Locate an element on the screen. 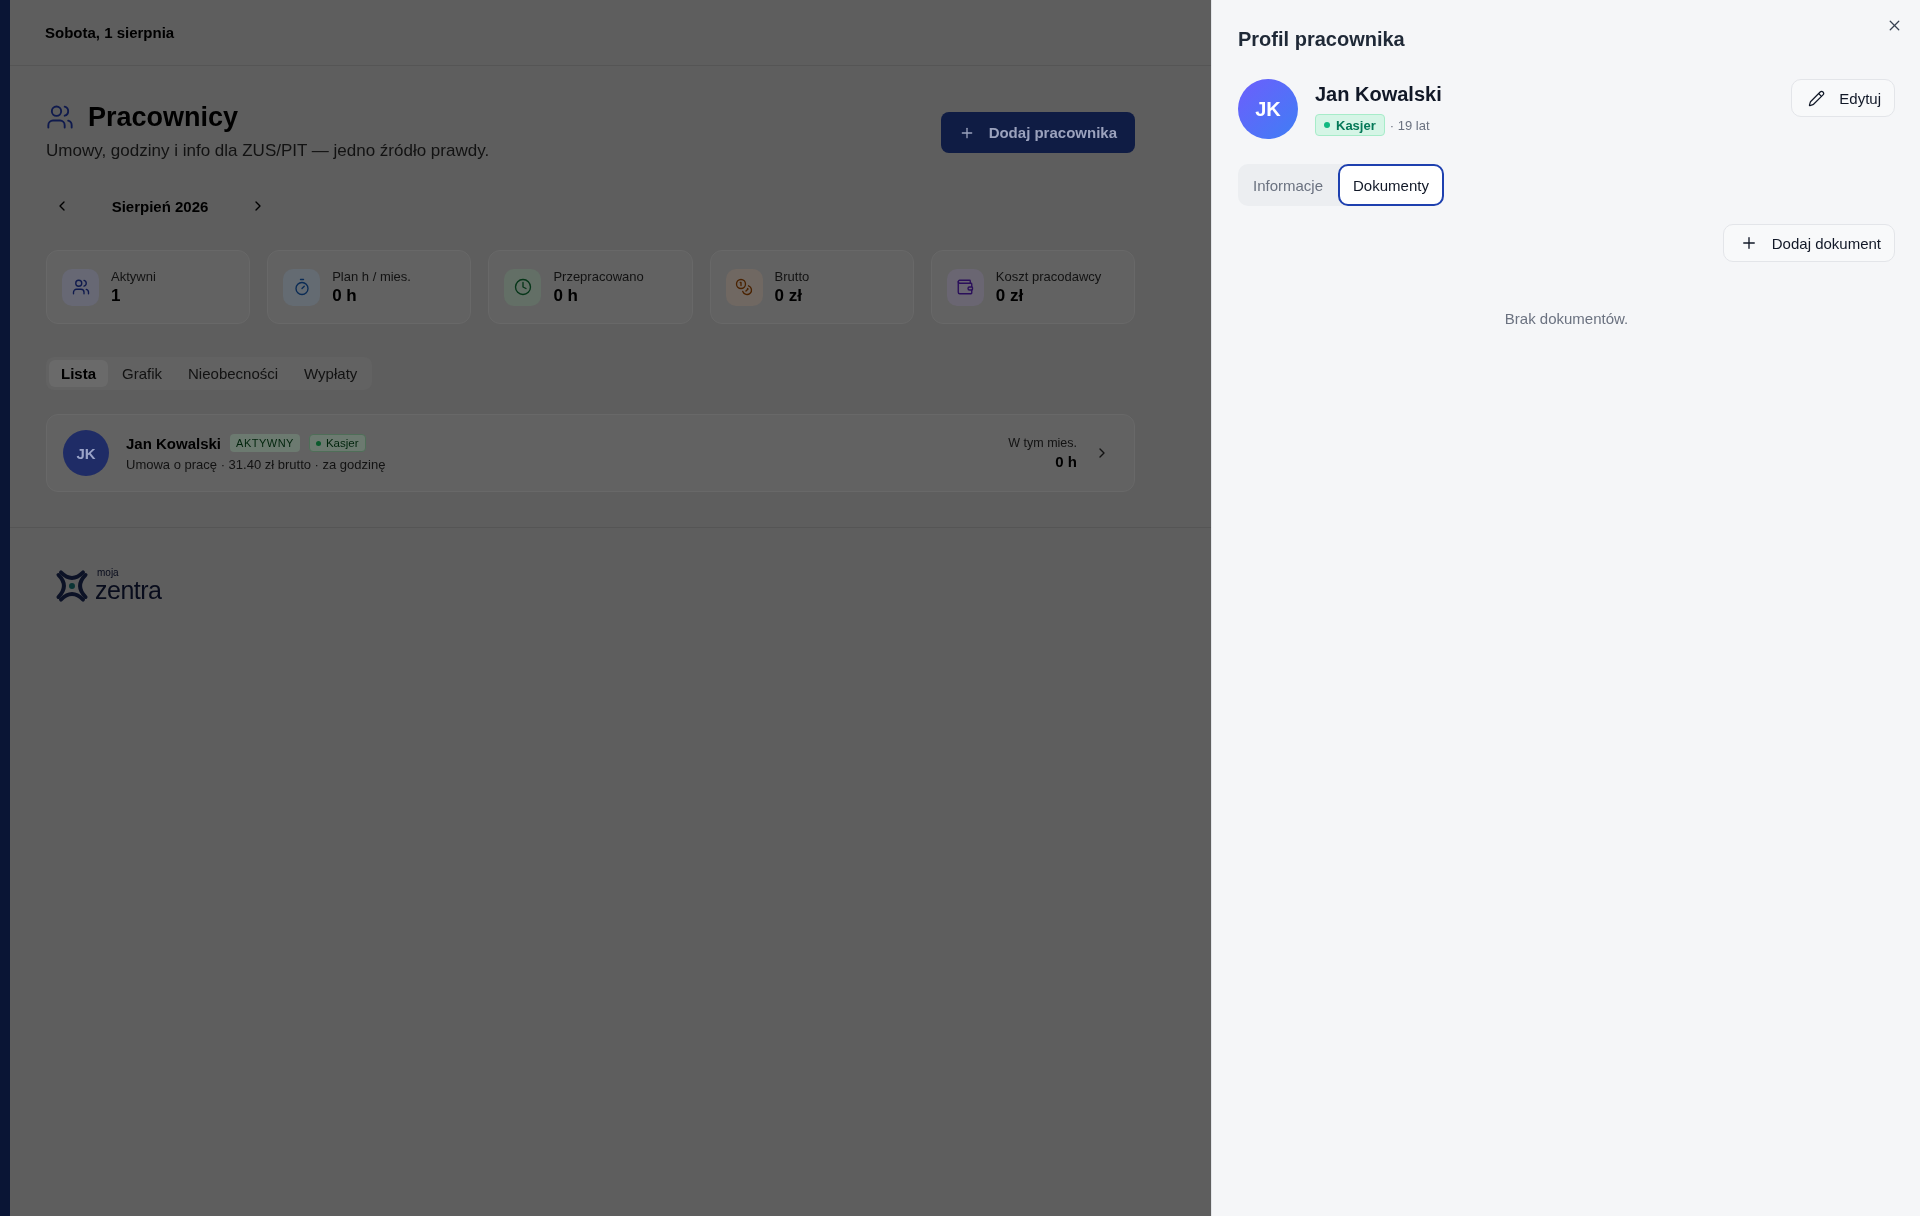 The height and width of the screenshot is (1216, 1920). age-label: · 19 lat is located at coordinates (1409, 125).